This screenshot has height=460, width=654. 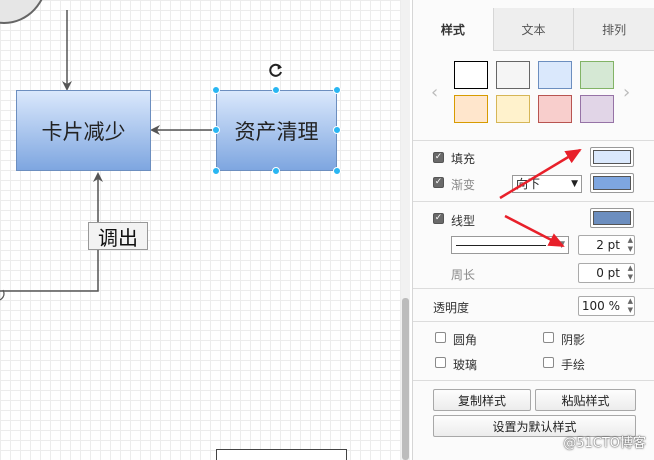 I want to click on annotation-arrow-fill, so click(x=540, y=174).